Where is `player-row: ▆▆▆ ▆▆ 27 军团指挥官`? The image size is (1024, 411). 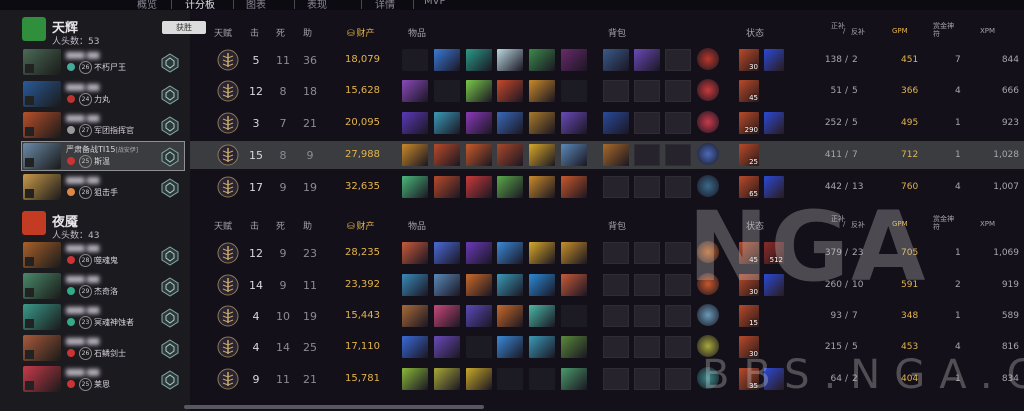 player-row: ▆▆▆ ▆▆ 27 军团指挥官 is located at coordinates (103, 125).